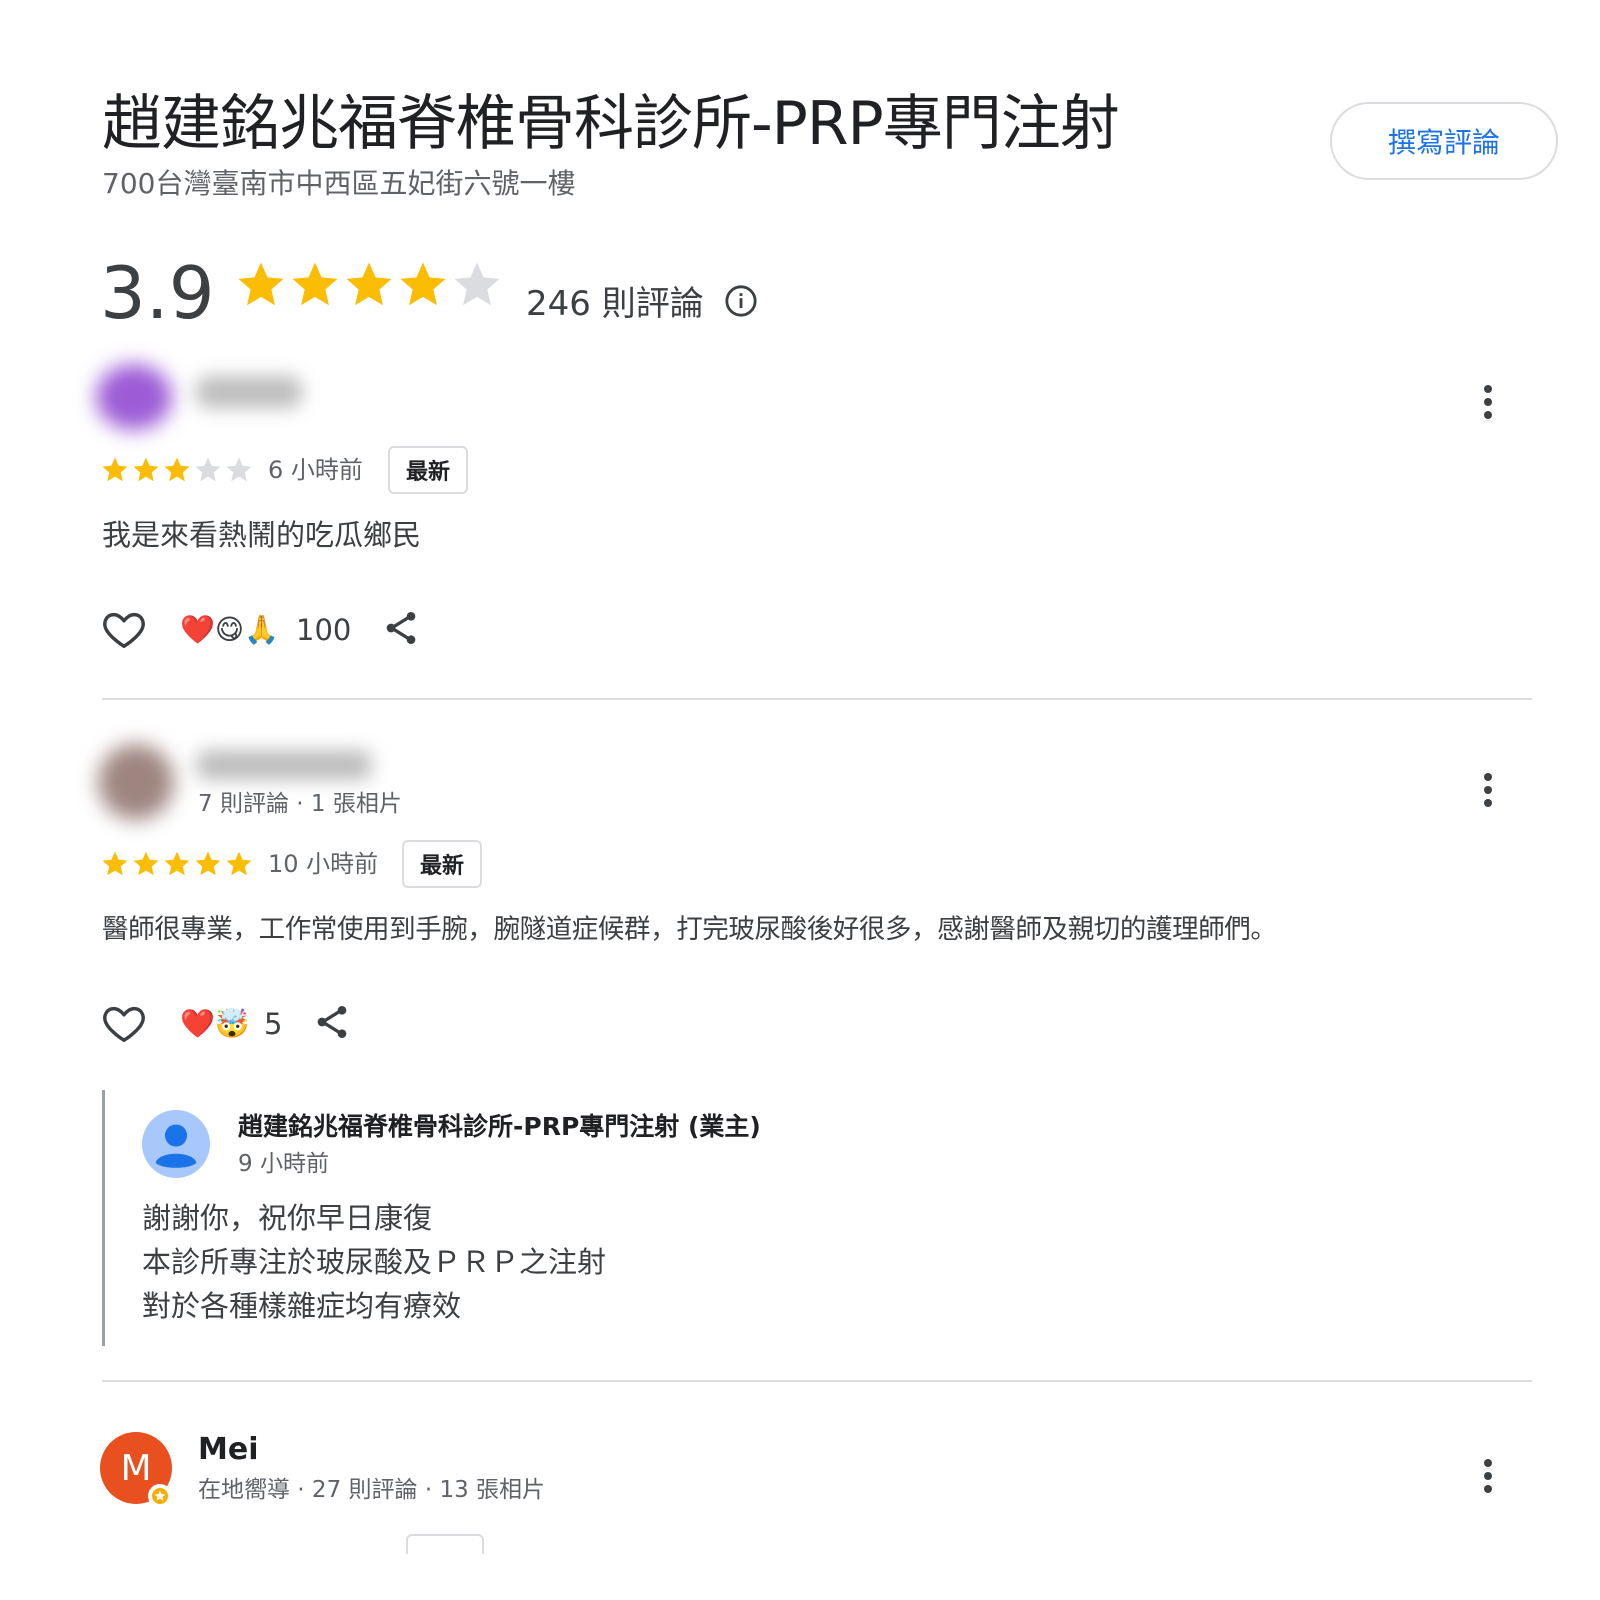  I want to click on owner-avatar-icon, so click(176, 1144).